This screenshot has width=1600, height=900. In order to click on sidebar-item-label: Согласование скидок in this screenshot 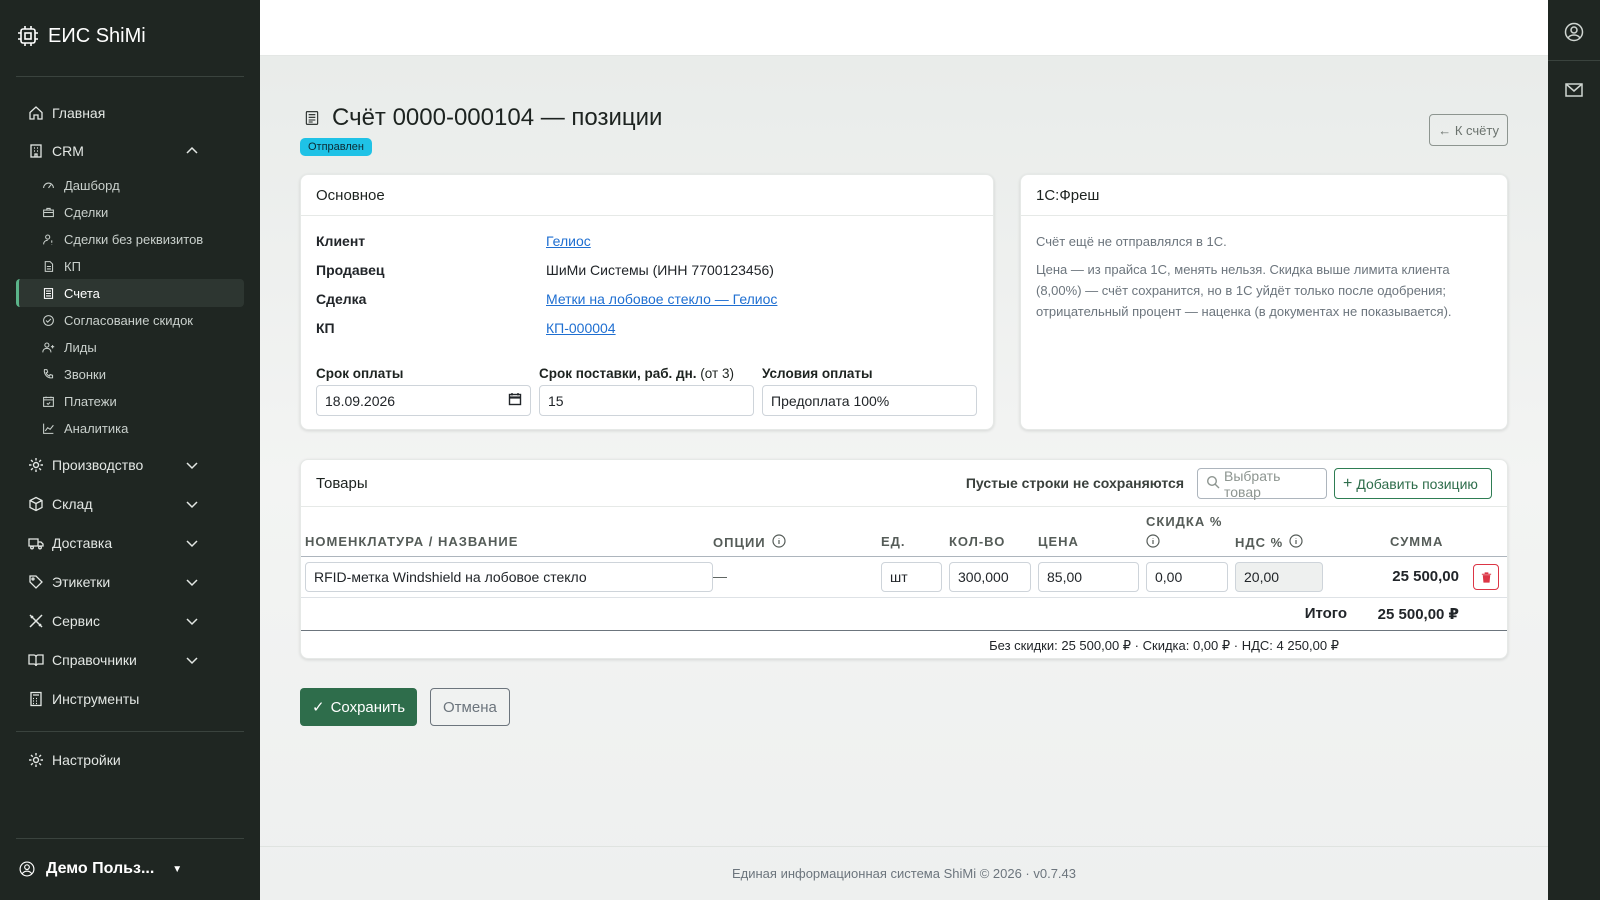, I will do `click(128, 320)`.